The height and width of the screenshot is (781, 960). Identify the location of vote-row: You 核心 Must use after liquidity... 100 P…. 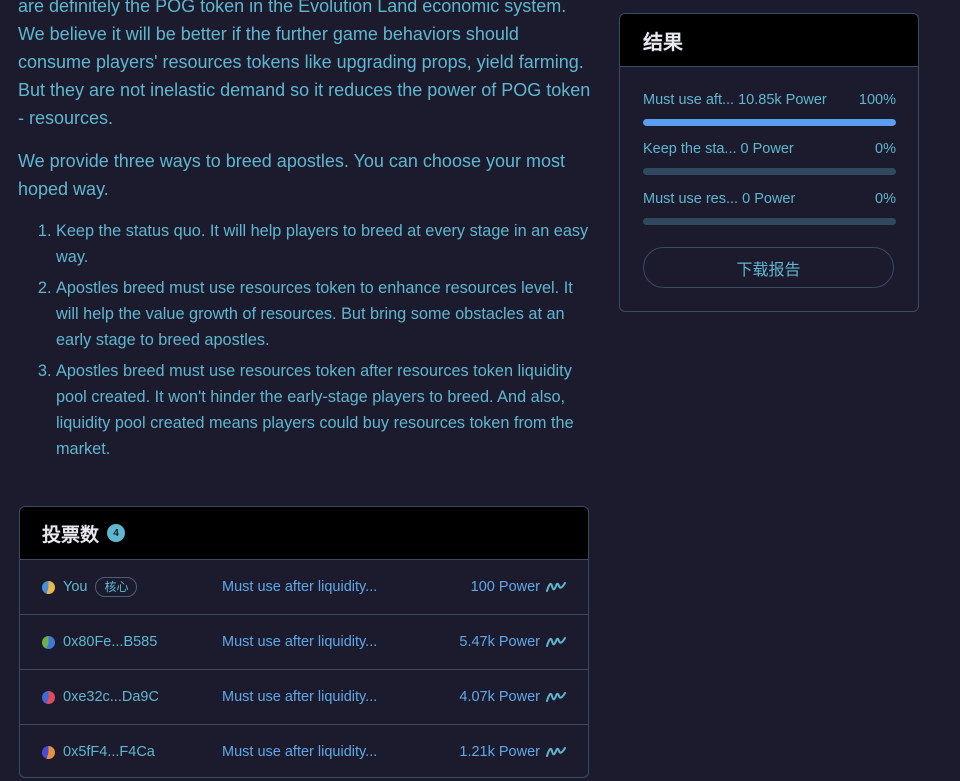
(304, 587).